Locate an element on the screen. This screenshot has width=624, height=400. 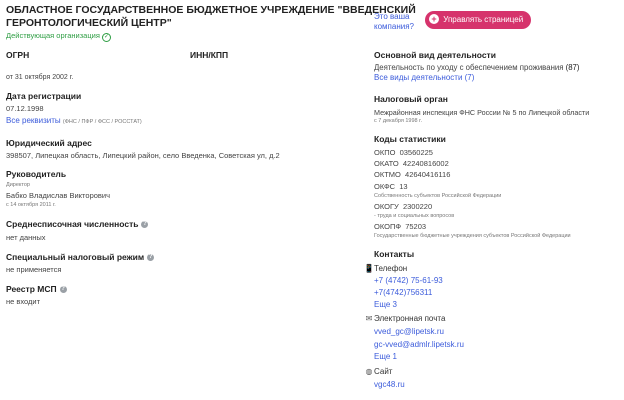
inn-label: ИНН/КПП is located at coordinates (209, 55).